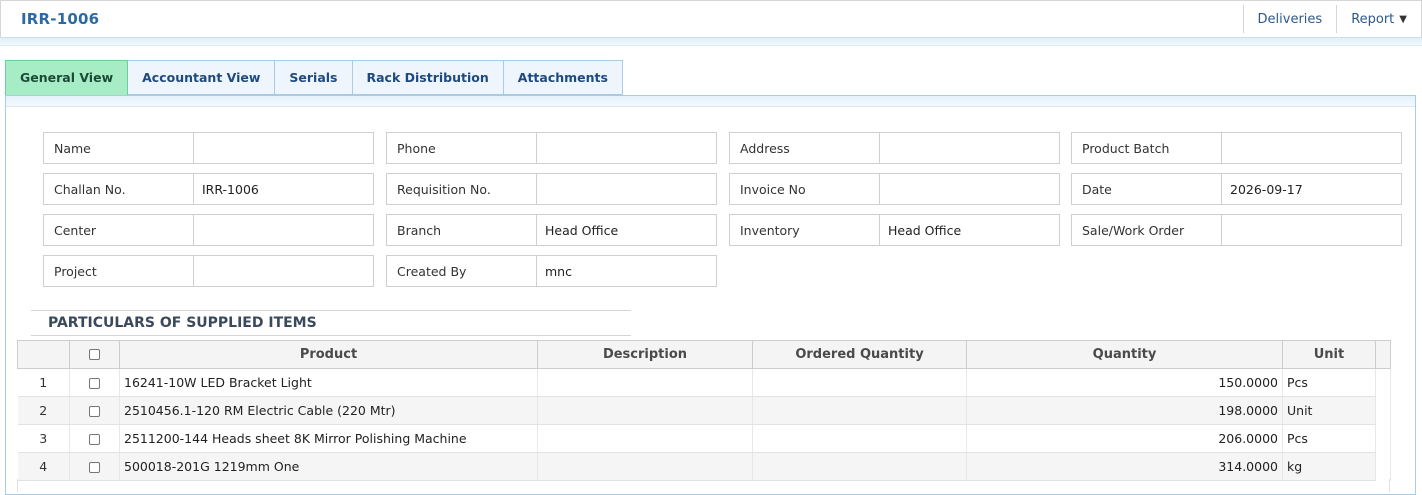 The image size is (1422, 495). What do you see at coordinates (703, 485) in the screenshot?
I see `table-footer-space` at bounding box center [703, 485].